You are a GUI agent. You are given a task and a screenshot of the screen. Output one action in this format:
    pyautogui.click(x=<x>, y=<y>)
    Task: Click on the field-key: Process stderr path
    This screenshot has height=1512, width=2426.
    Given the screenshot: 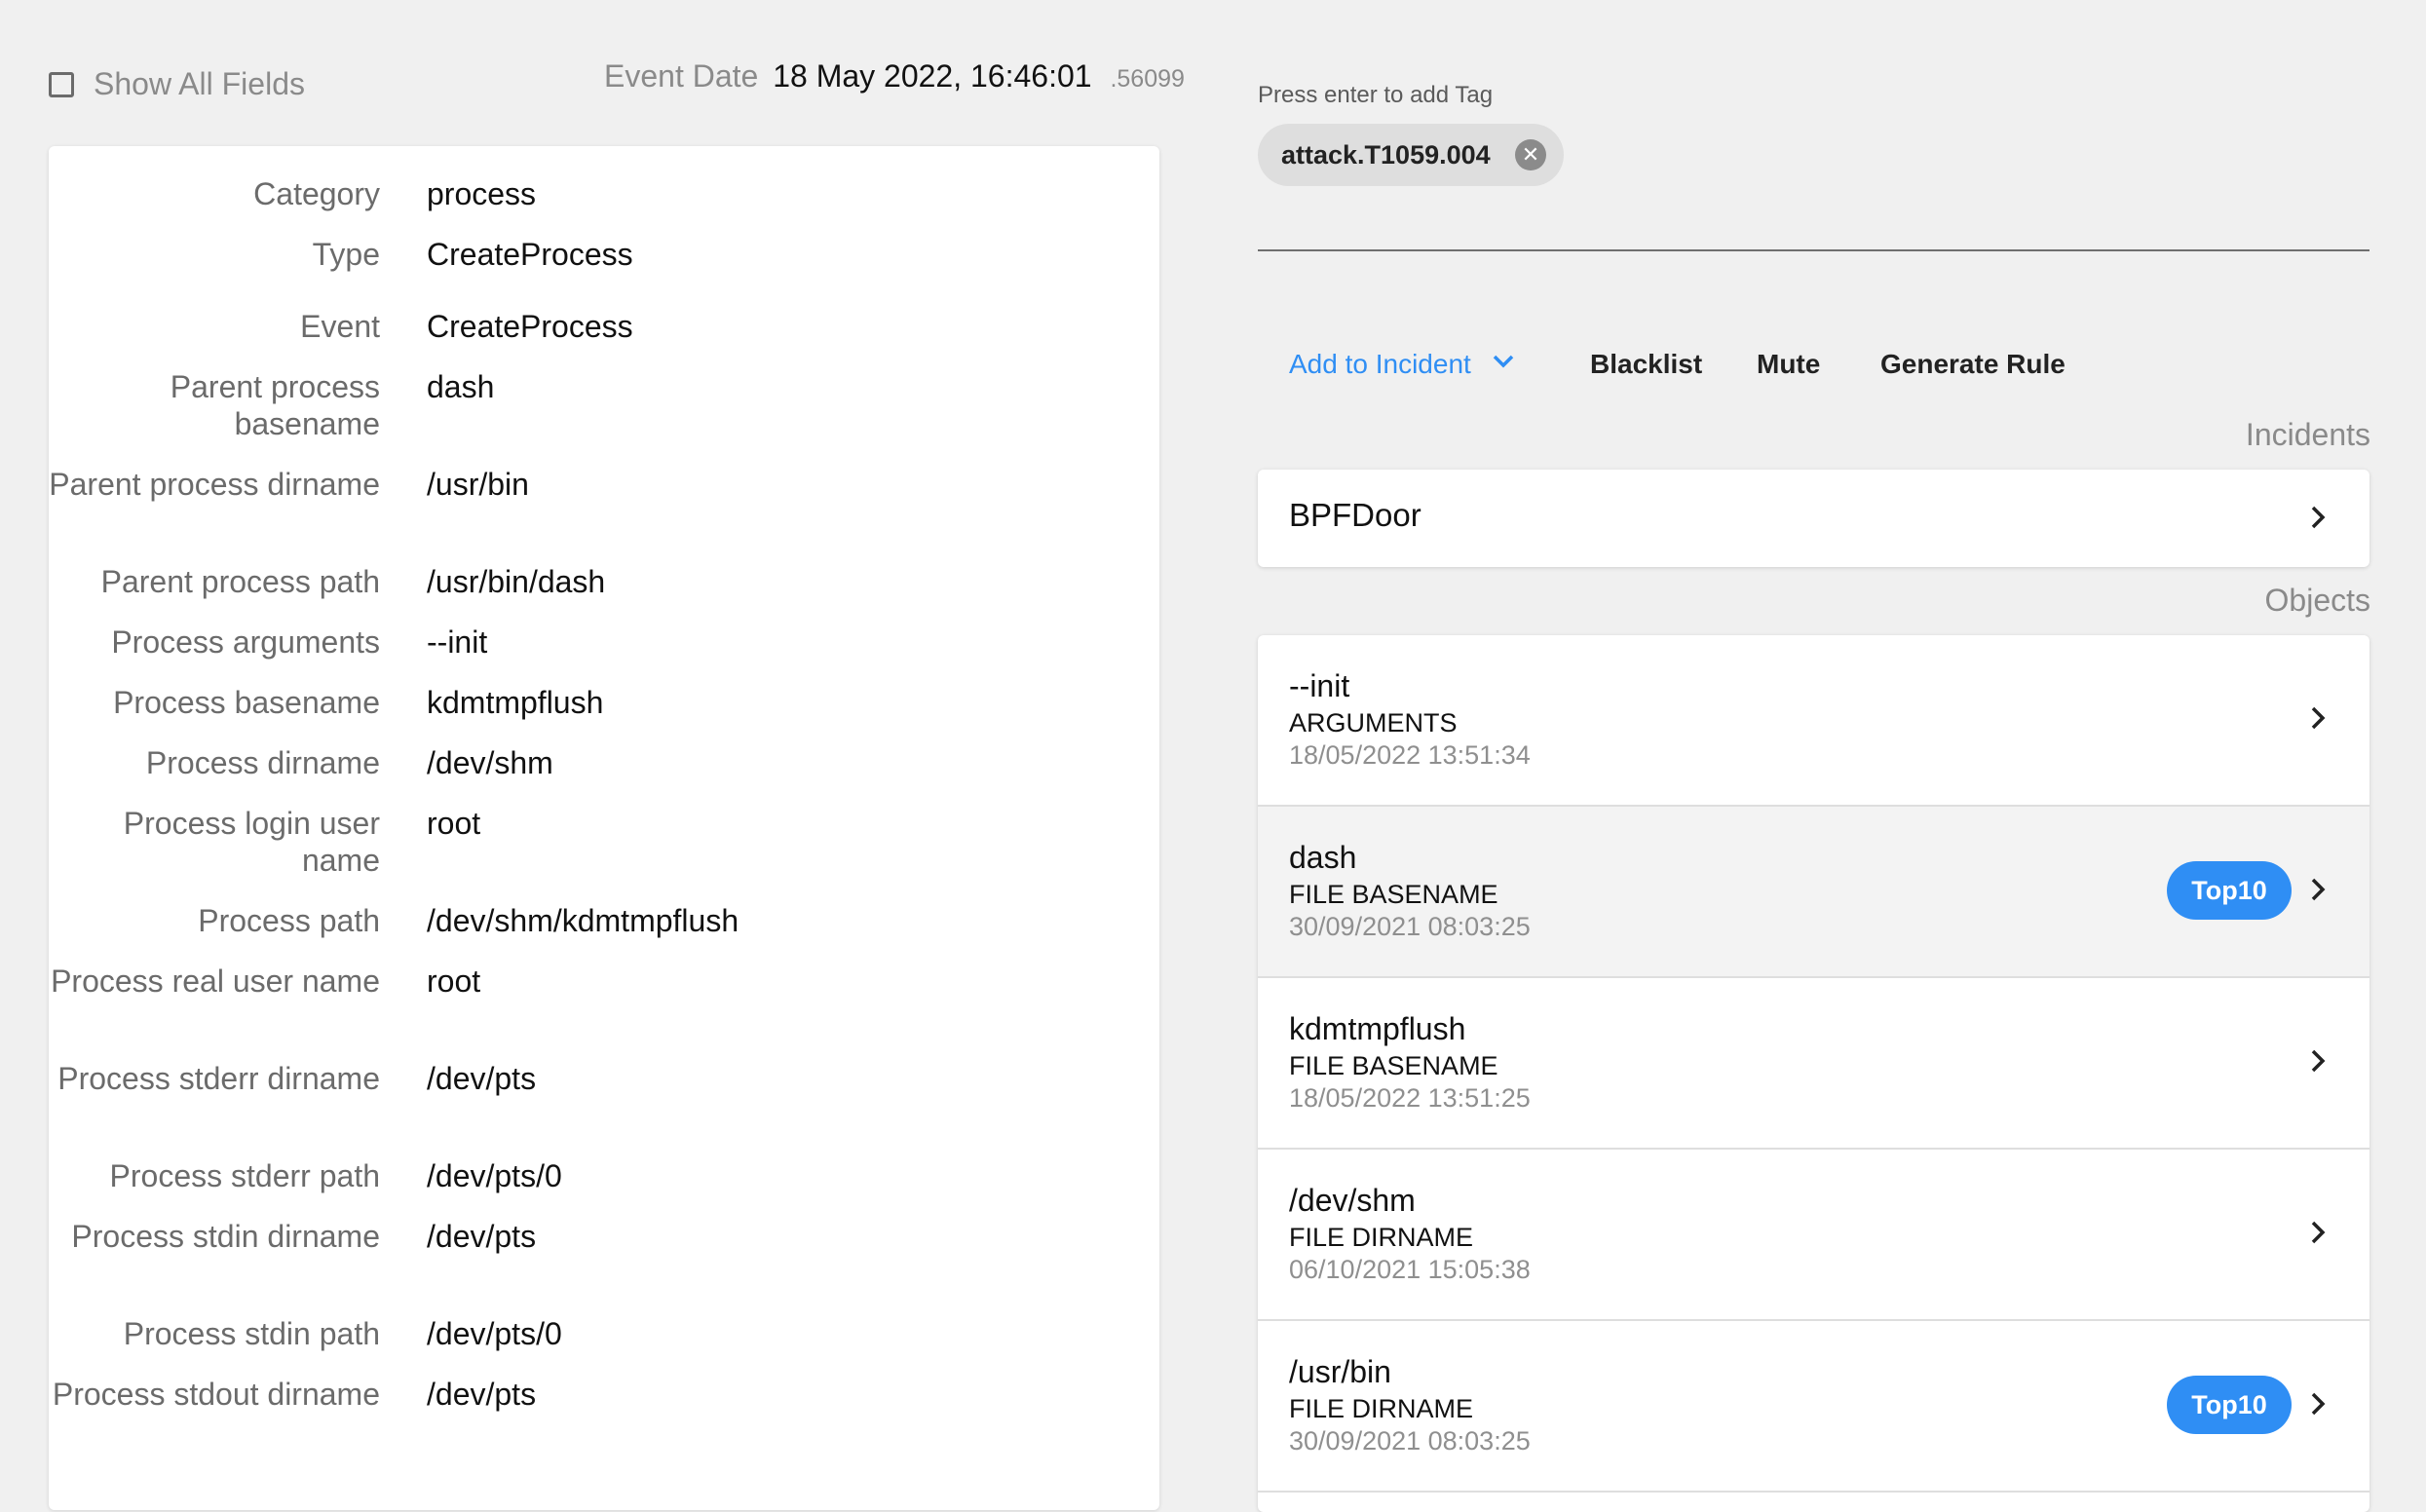 What is the action you would take?
    pyautogui.click(x=244, y=1176)
    